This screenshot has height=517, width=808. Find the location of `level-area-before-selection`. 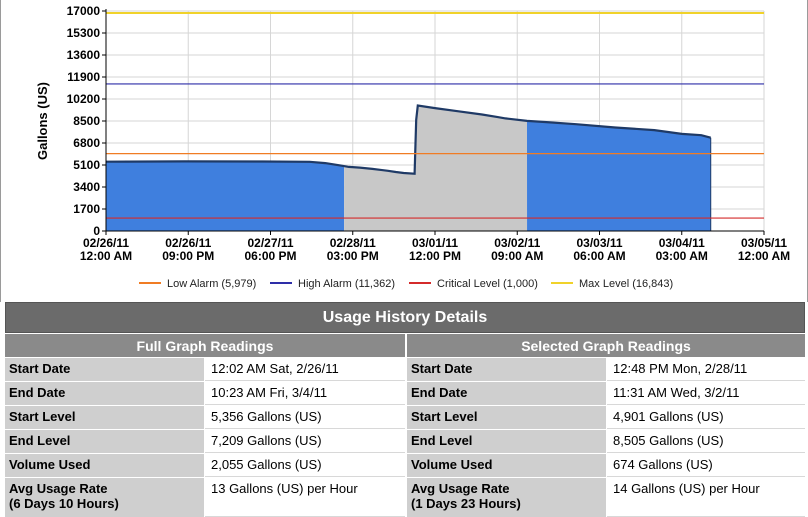

level-area-before-selection is located at coordinates (225, 196).